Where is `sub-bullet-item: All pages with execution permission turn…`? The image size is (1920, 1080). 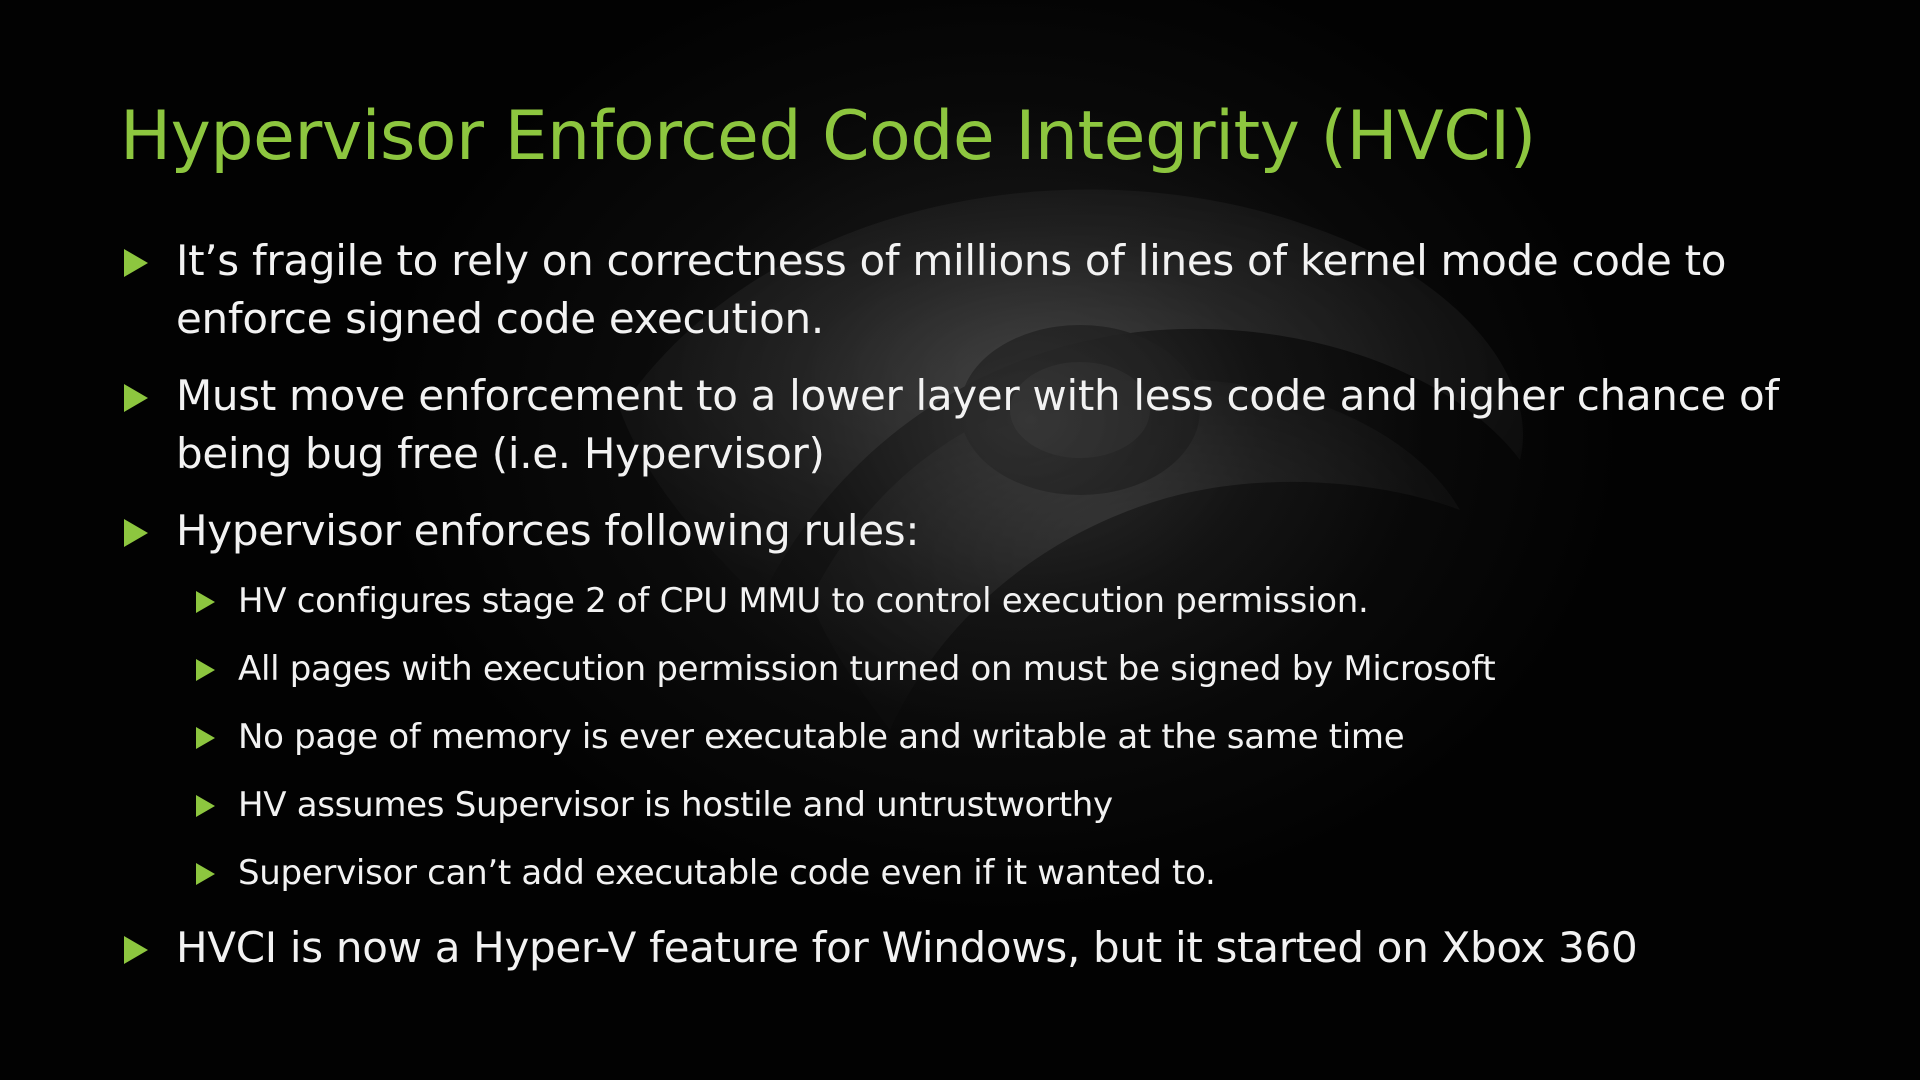 sub-bullet-item: All pages with execution permission turn… is located at coordinates (970, 669).